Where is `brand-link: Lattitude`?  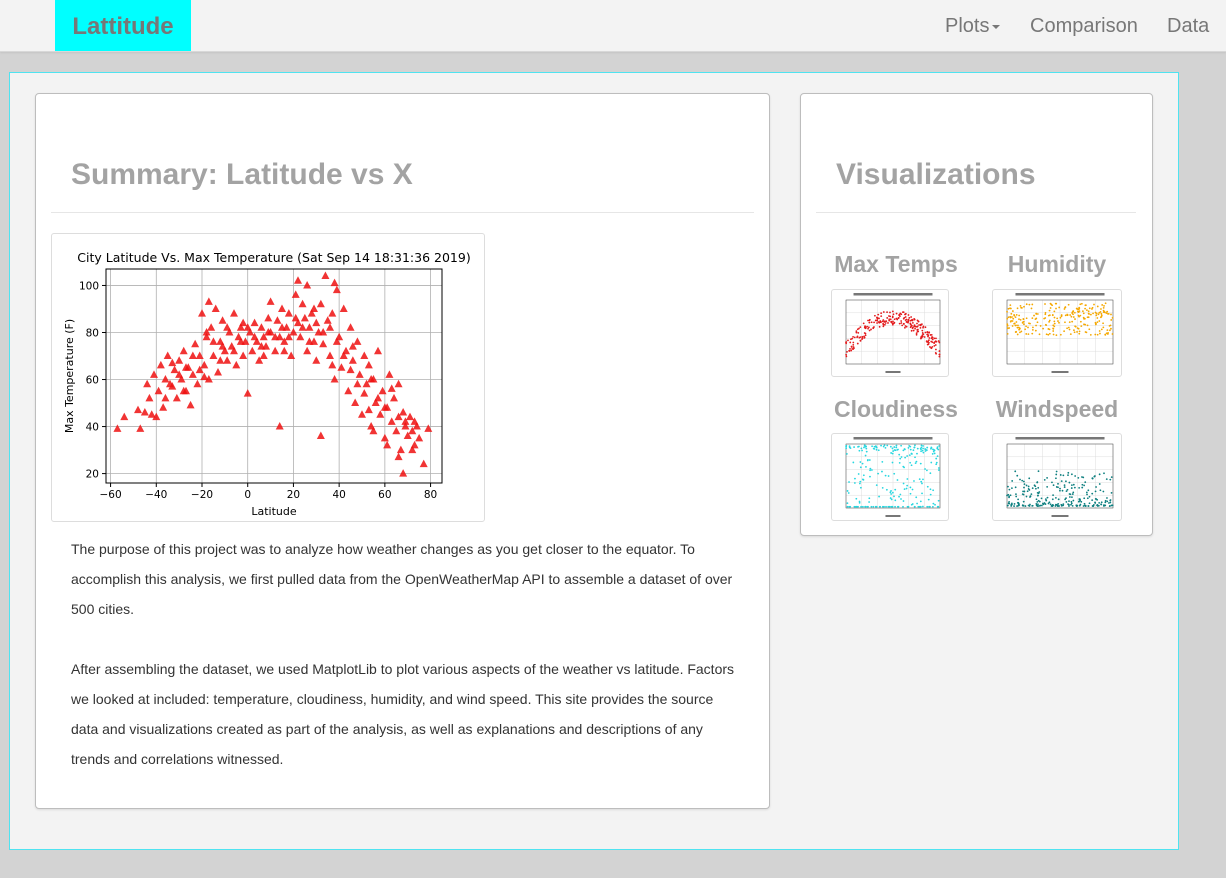 brand-link: Lattitude is located at coordinates (123, 25).